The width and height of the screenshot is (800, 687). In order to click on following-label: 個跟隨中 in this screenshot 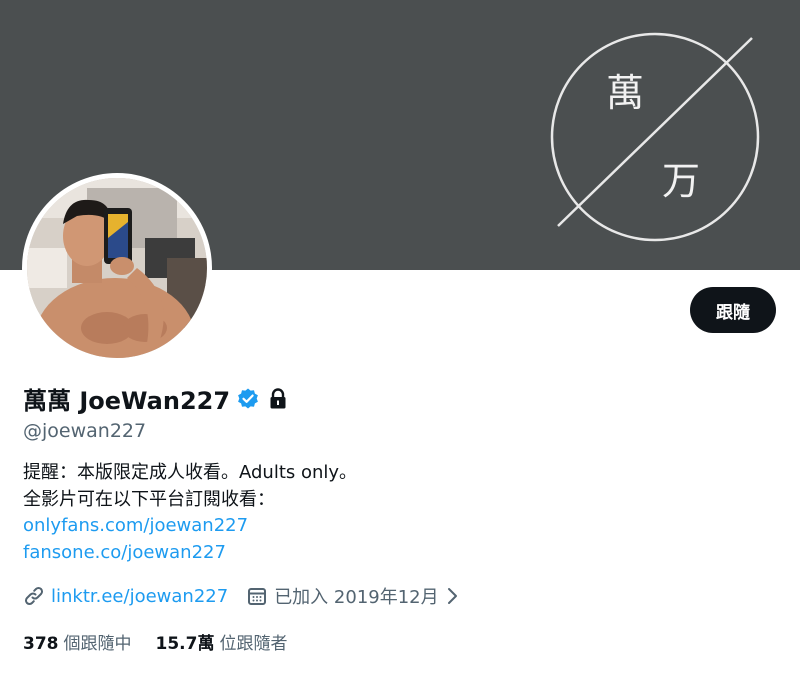, I will do `click(97, 644)`.